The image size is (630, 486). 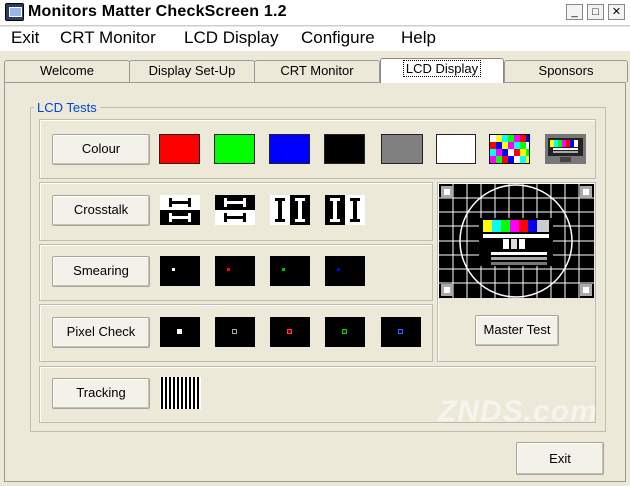 I want to click on colour-bars-icon, so click(x=509, y=149).